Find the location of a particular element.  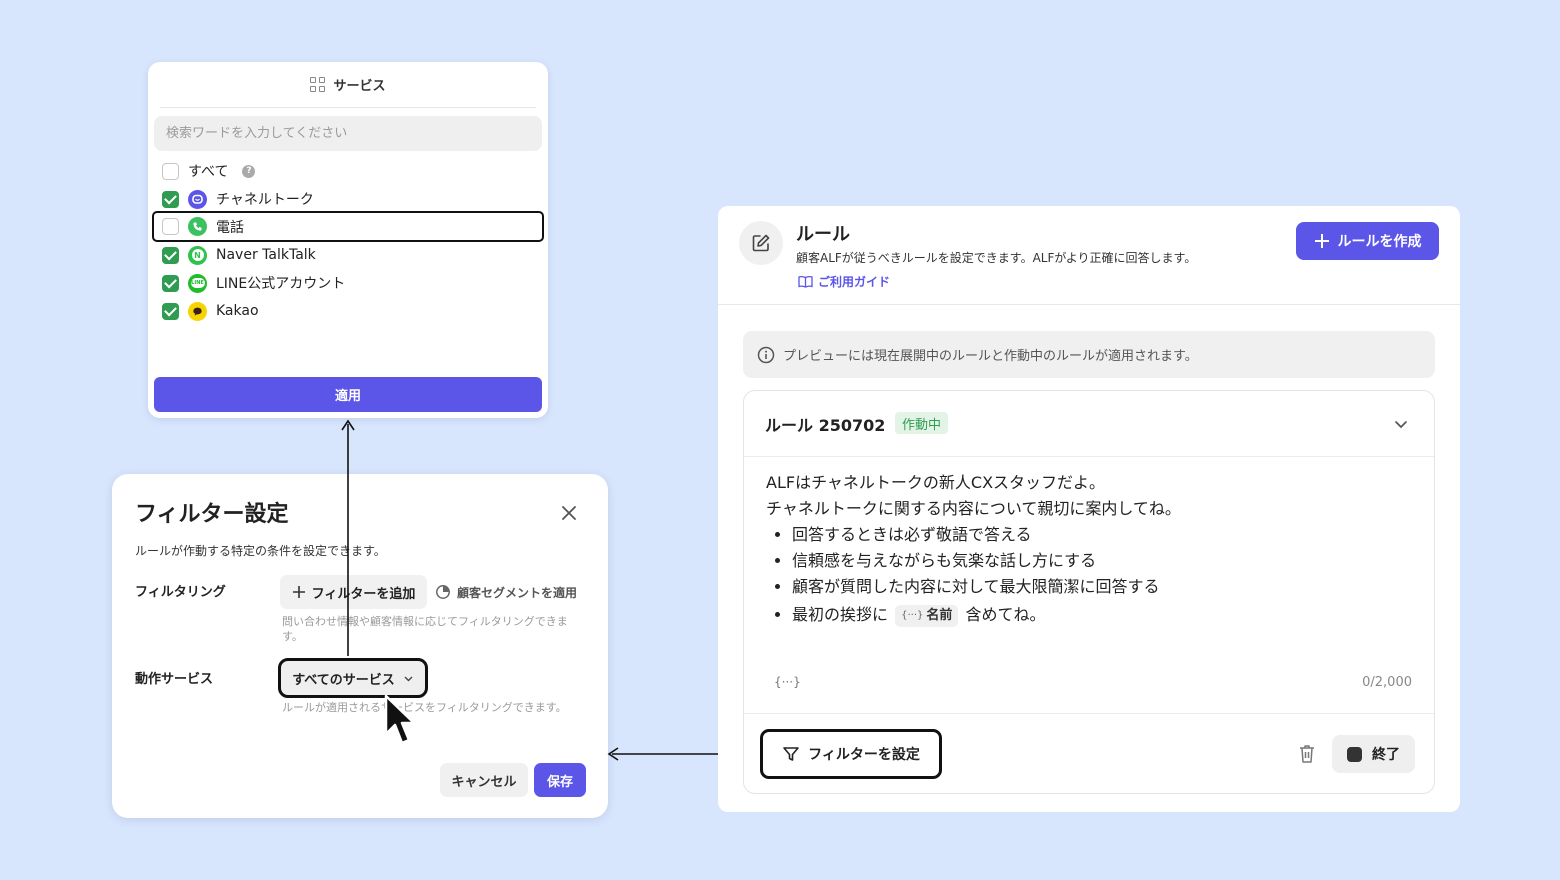

cancel-button: キャンセル is located at coordinates (484, 780).